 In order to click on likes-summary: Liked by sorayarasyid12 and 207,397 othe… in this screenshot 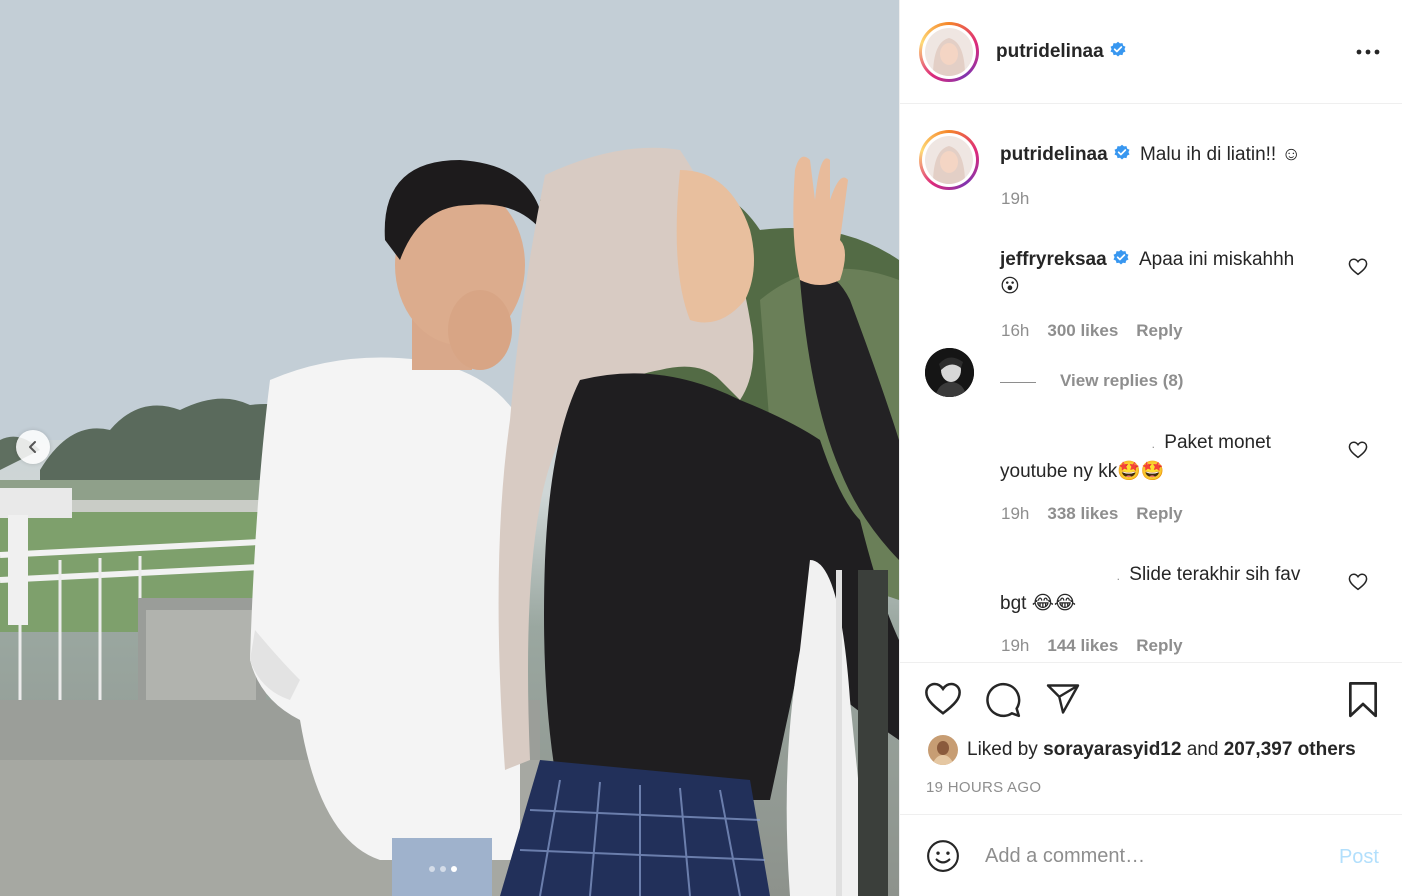, I will do `click(1142, 750)`.